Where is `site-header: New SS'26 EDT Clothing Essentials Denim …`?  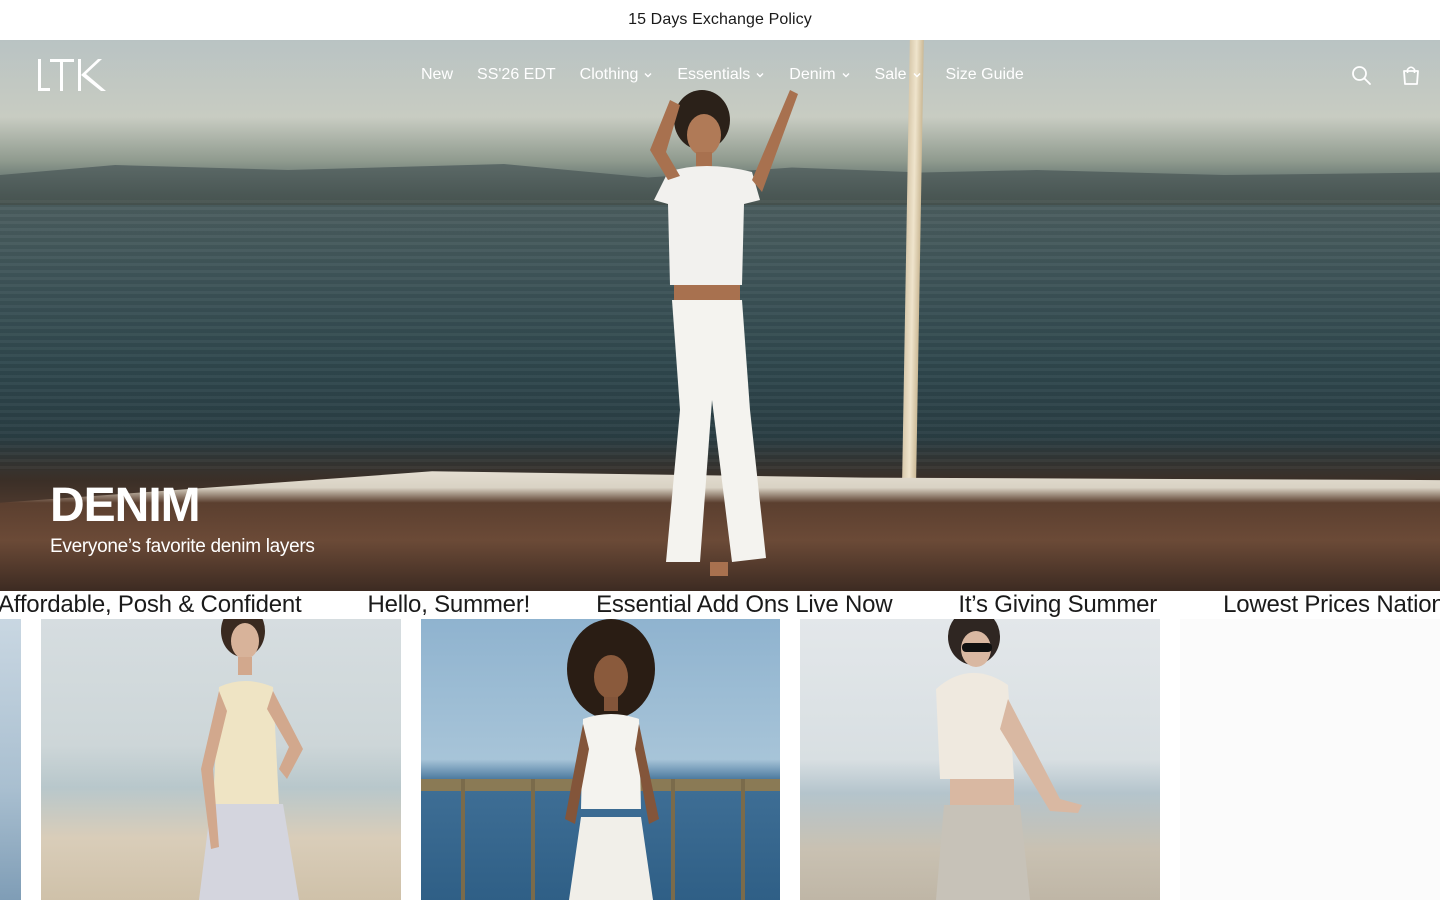 site-header: New SS'26 EDT Clothing Essentials Denim … is located at coordinates (720, 75).